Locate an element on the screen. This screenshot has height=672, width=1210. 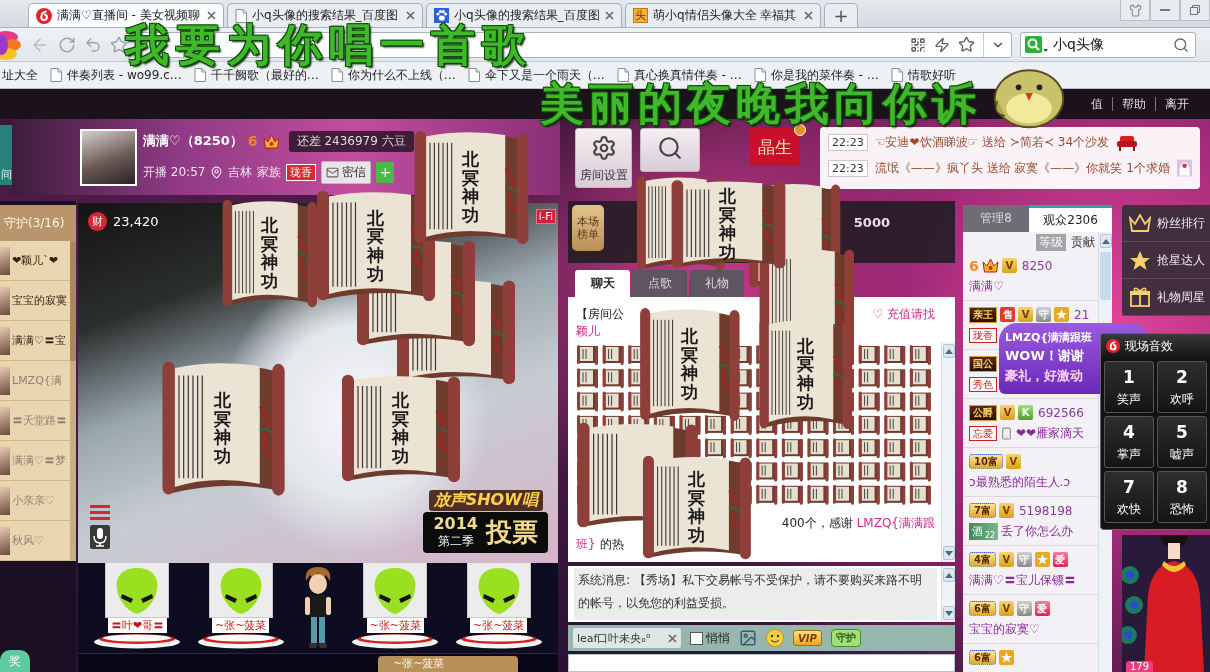
user-score: 8250 is located at coordinates (1037, 265).